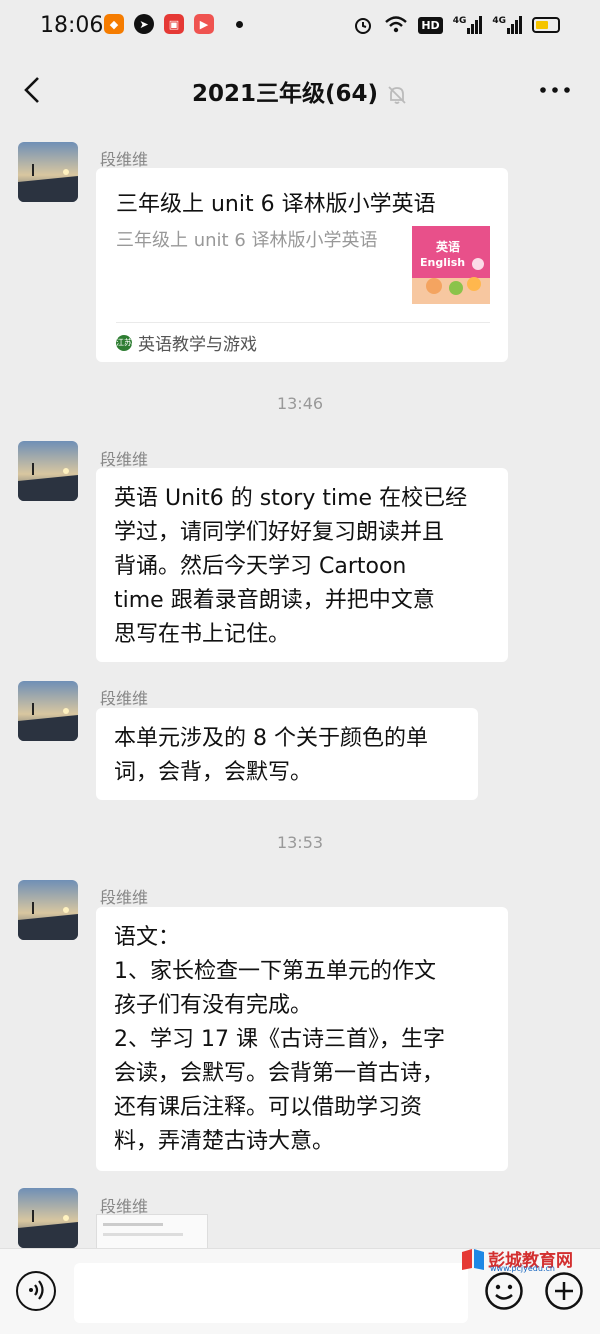  Describe the element at coordinates (546, 25) in the screenshot. I see `battery-icon` at that location.